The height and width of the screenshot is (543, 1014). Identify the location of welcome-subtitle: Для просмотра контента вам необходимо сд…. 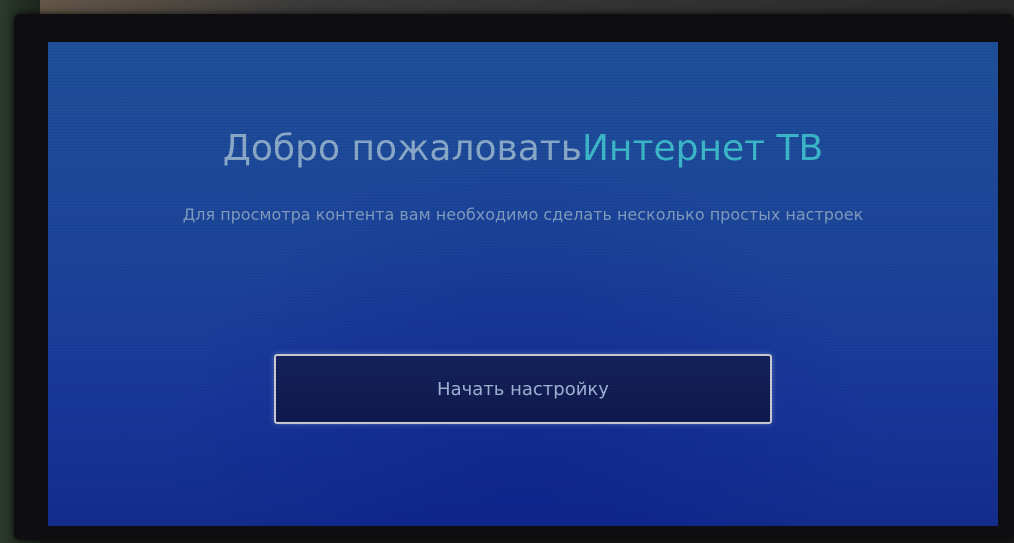
(523, 214).